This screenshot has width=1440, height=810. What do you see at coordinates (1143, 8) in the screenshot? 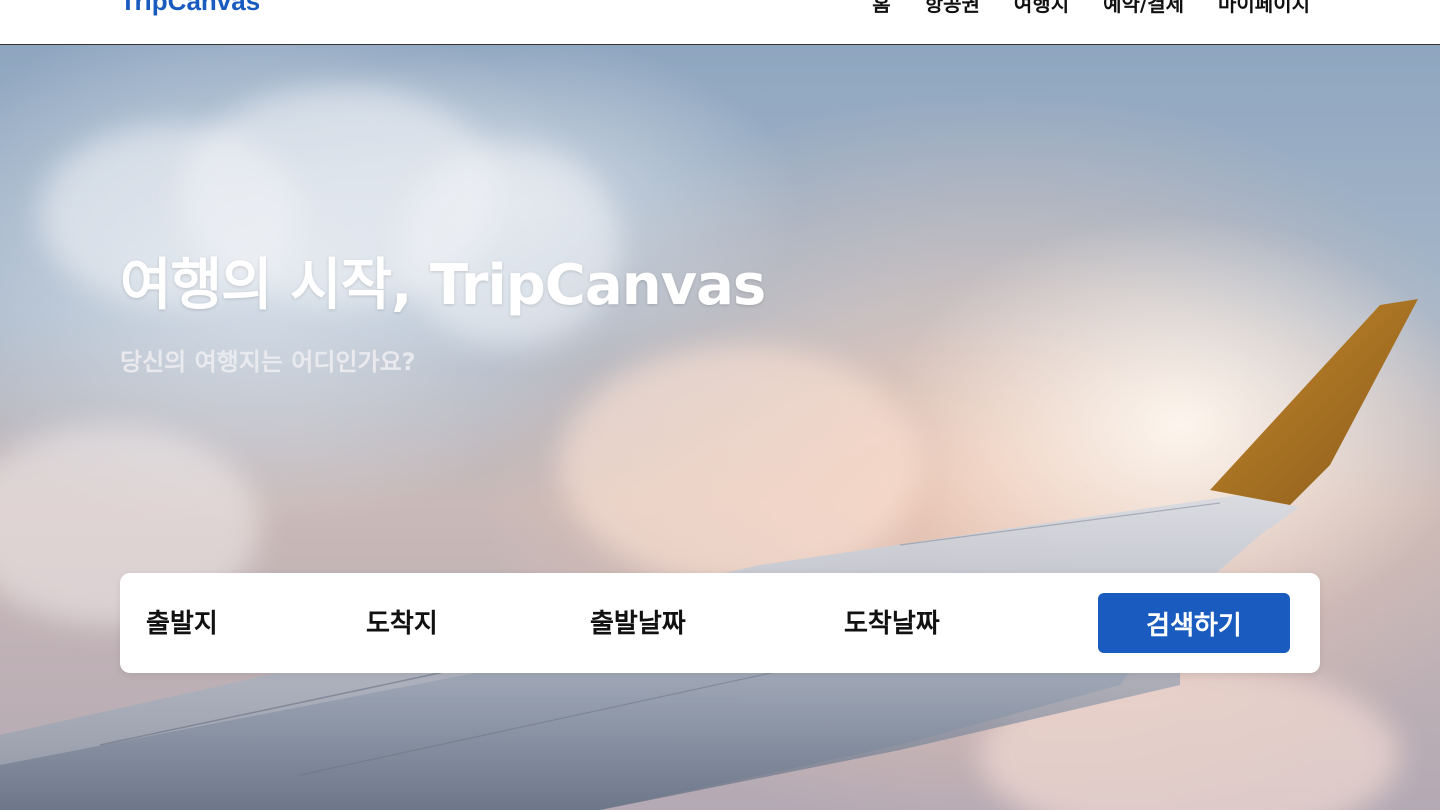
I see `nav-item-booking: 예약/결제` at bounding box center [1143, 8].